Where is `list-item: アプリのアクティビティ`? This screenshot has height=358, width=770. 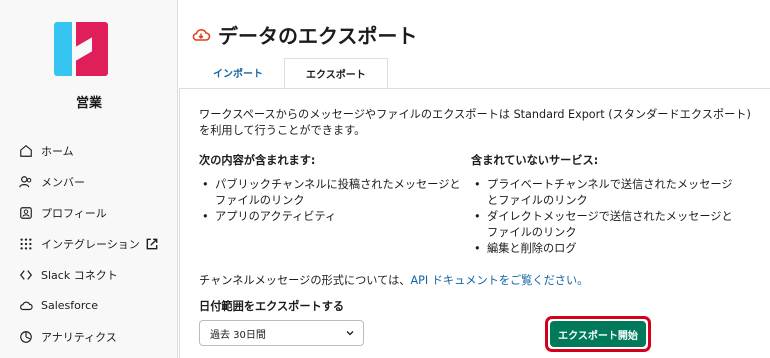 list-item: アプリのアクティビティ is located at coordinates (335, 217).